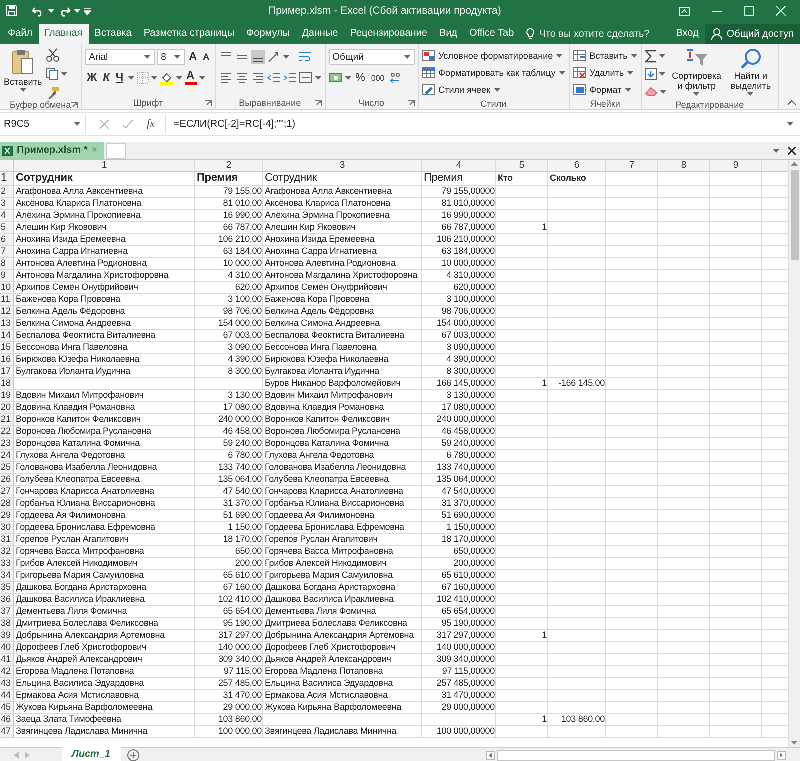 Image resolution: width=800 pixels, height=761 pixels. Describe the element at coordinates (190, 78) in the screenshot. I see `font-color-button: A` at that location.